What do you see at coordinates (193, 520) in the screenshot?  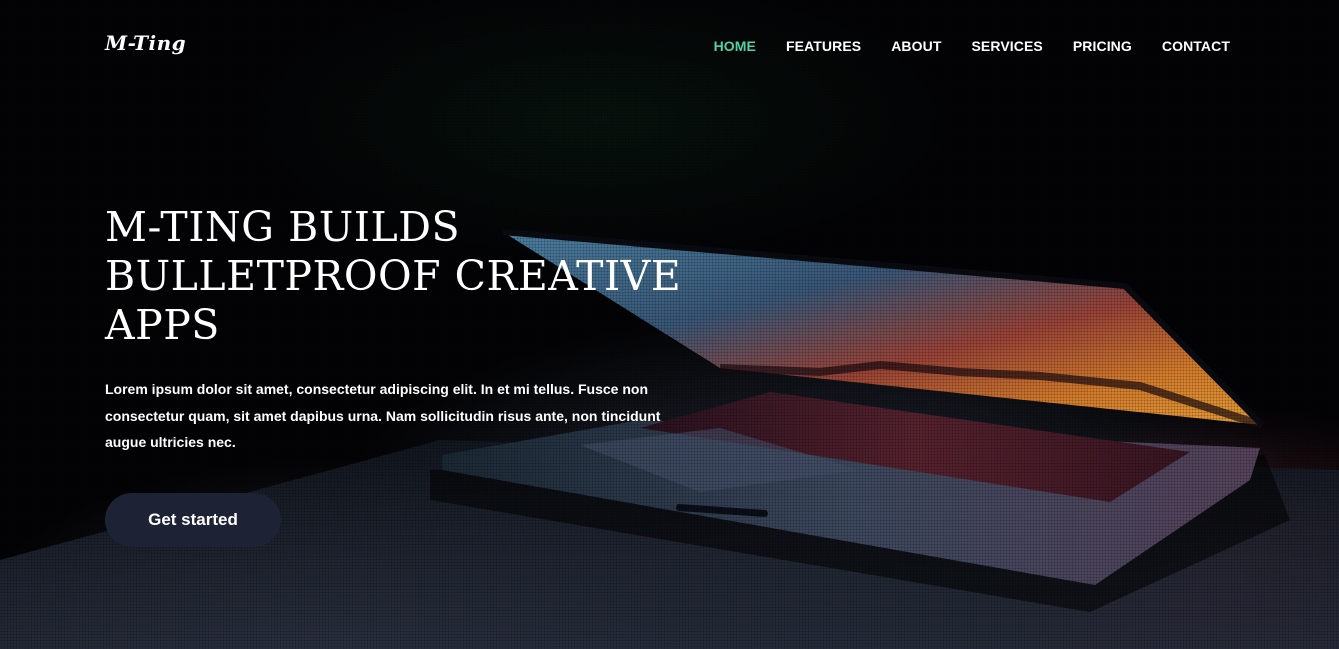 I see `get-started-button: Get started` at bounding box center [193, 520].